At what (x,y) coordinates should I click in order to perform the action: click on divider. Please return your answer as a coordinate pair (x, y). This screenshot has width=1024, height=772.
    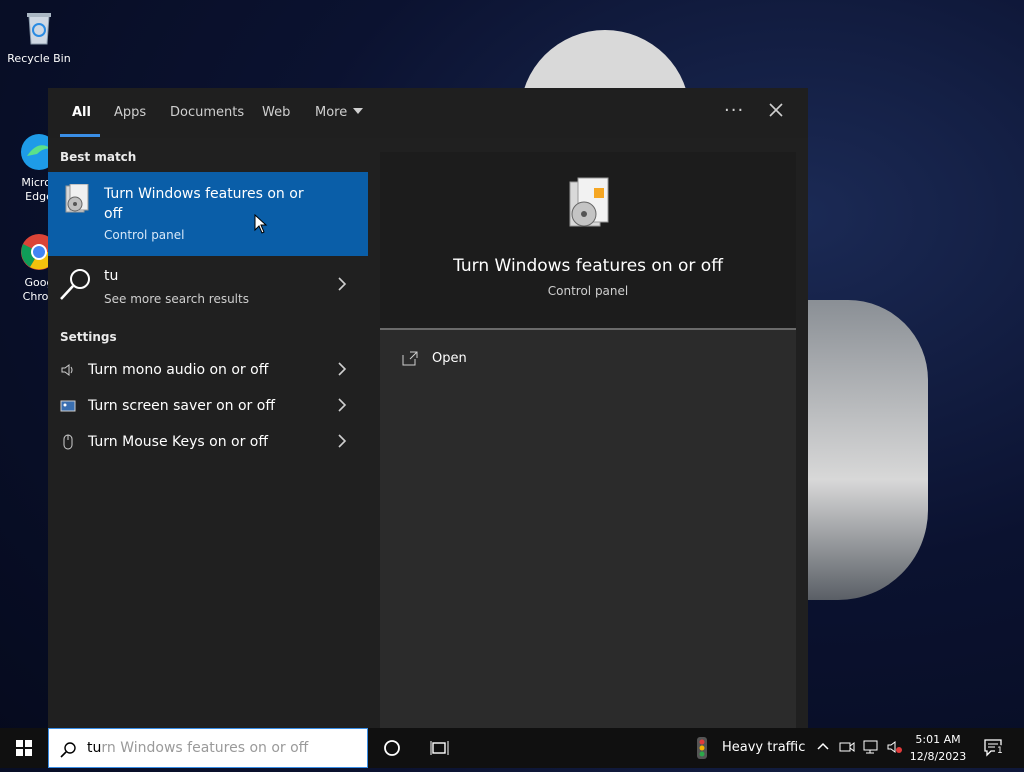
    Looking at the image, I should click on (588, 329).